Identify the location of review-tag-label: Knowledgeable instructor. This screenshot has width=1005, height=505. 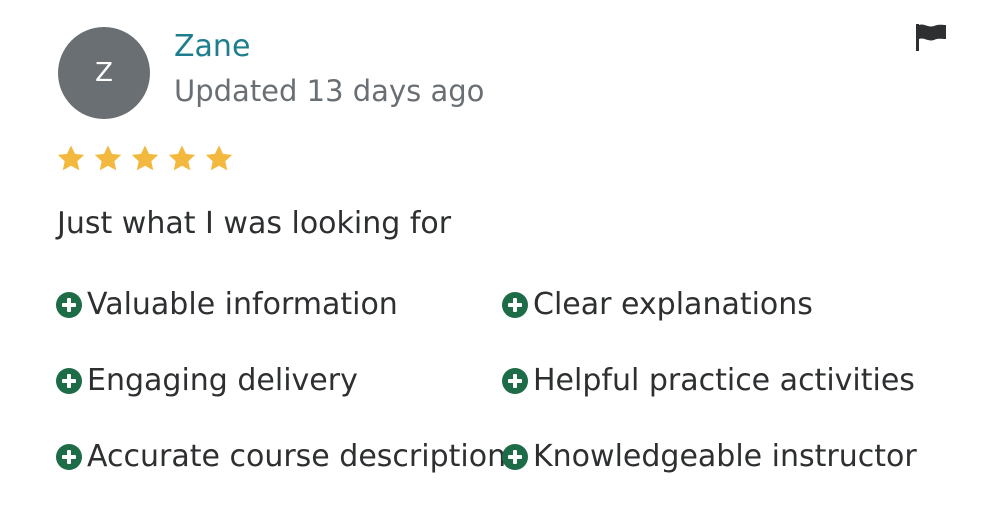
(725, 456).